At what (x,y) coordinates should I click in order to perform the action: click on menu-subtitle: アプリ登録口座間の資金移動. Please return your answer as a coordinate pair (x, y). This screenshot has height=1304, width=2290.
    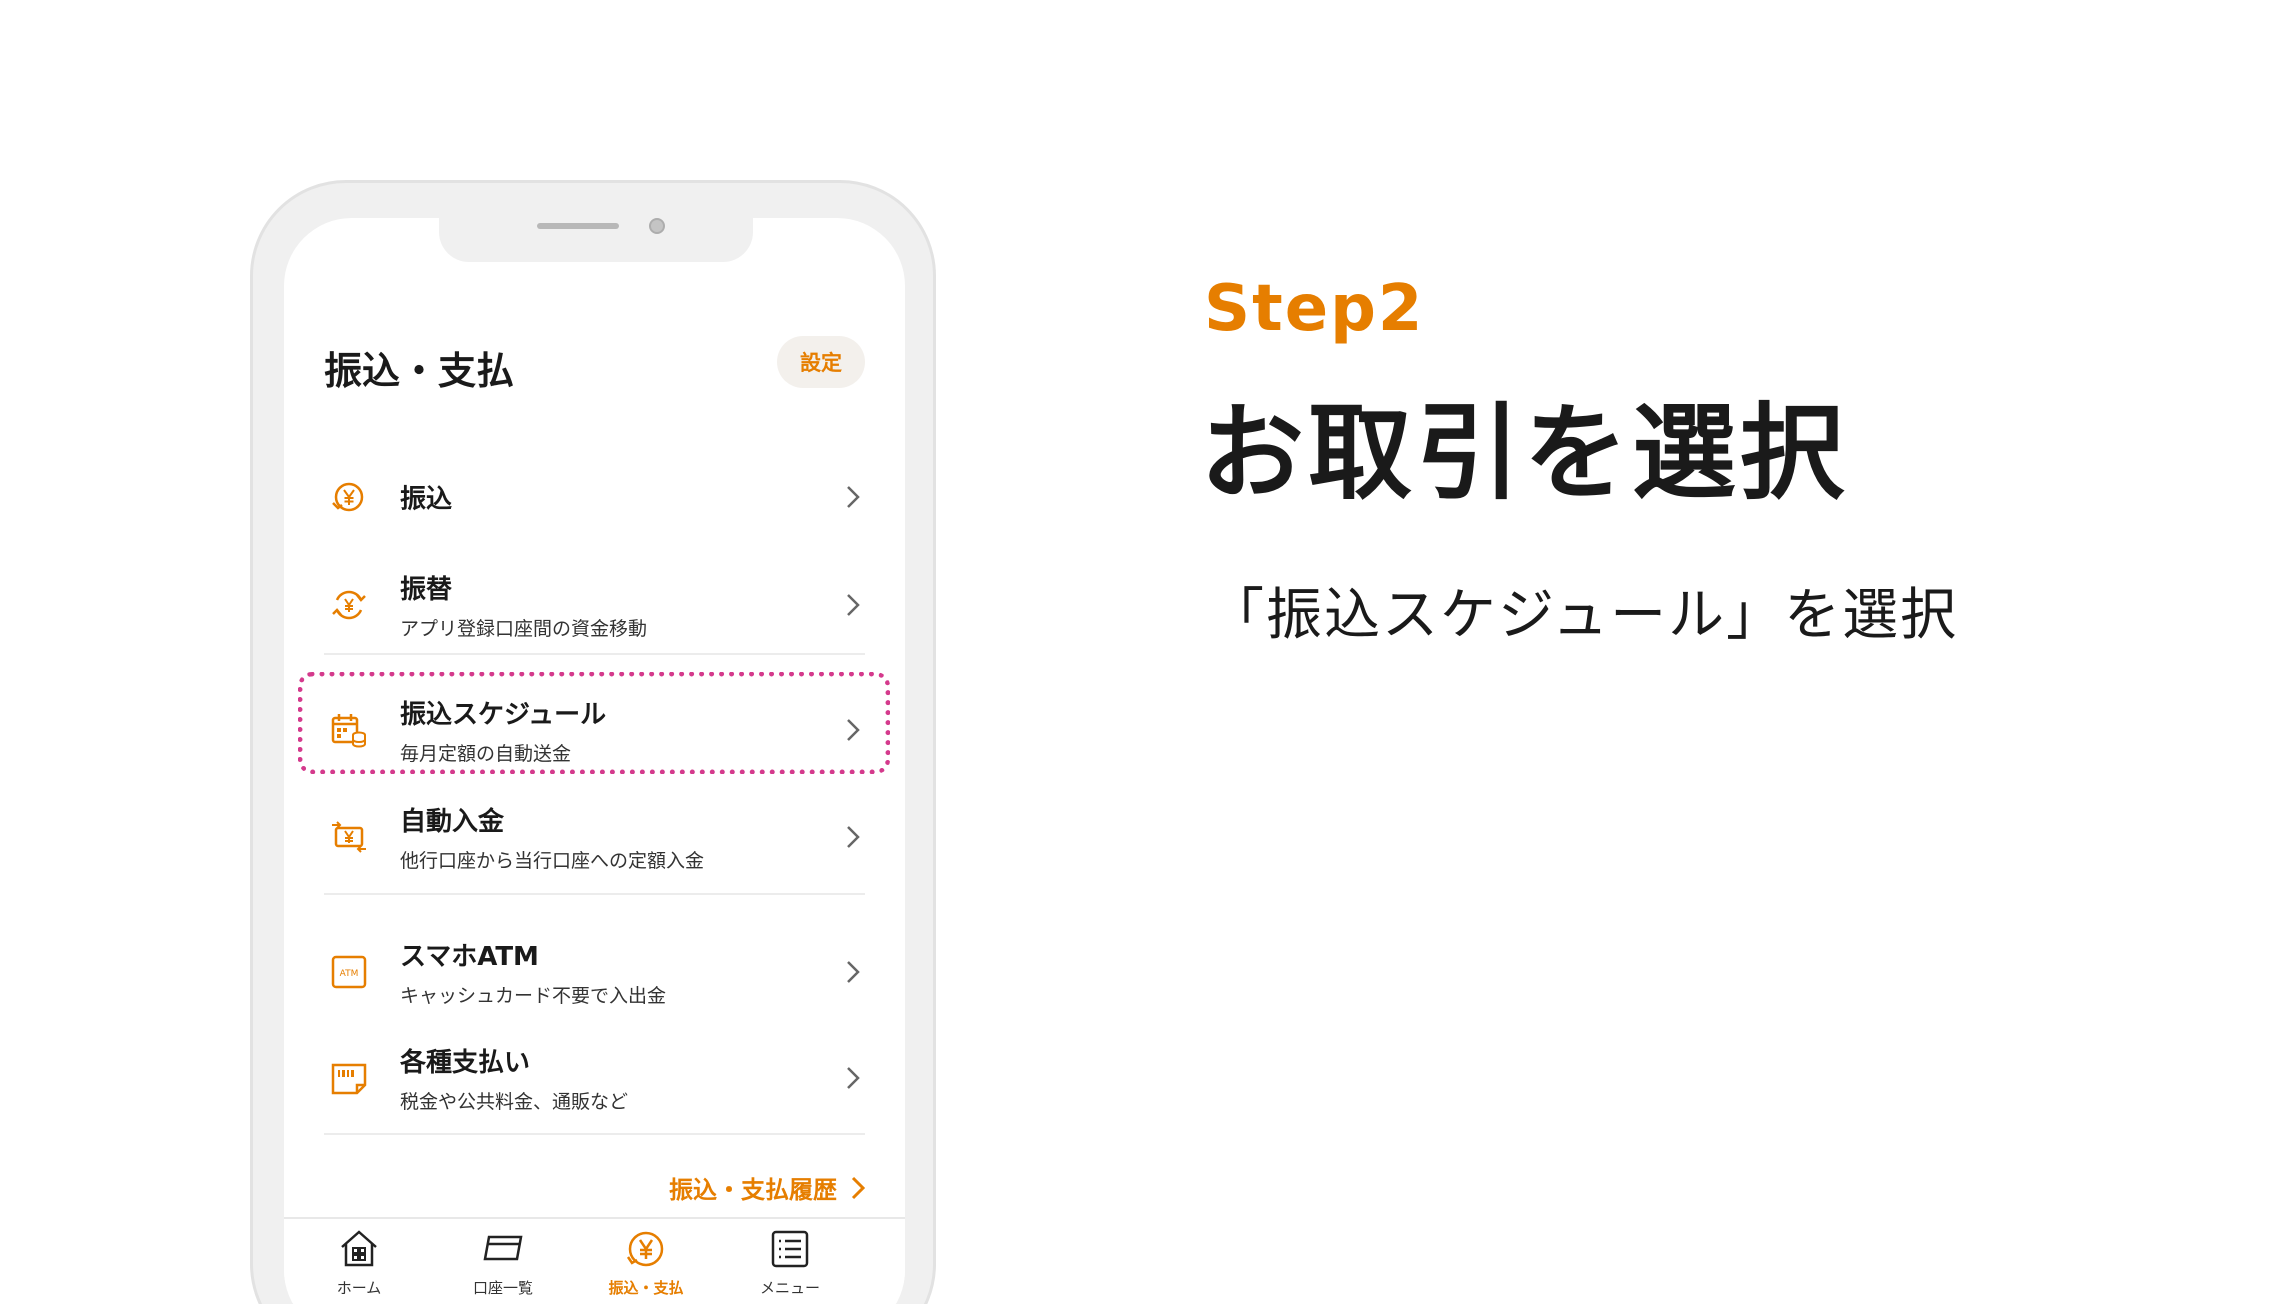
    Looking at the image, I should click on (524, 629).